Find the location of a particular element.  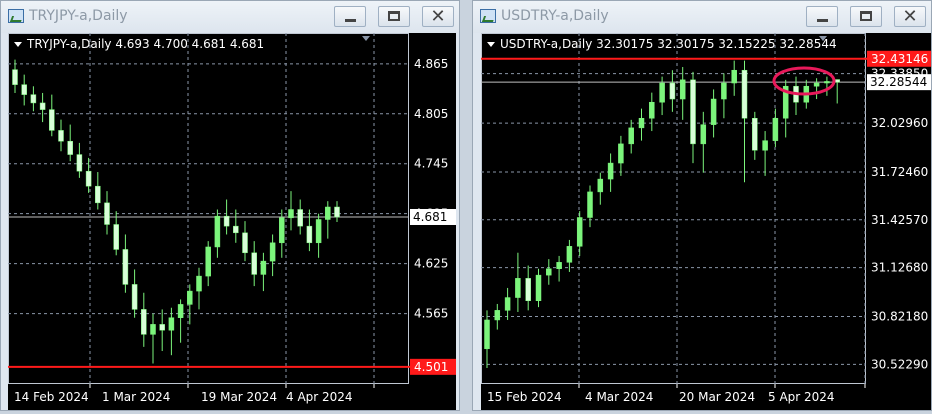

time-axis-label: 4 Mar 2024 is located at coordinates (619, 397).